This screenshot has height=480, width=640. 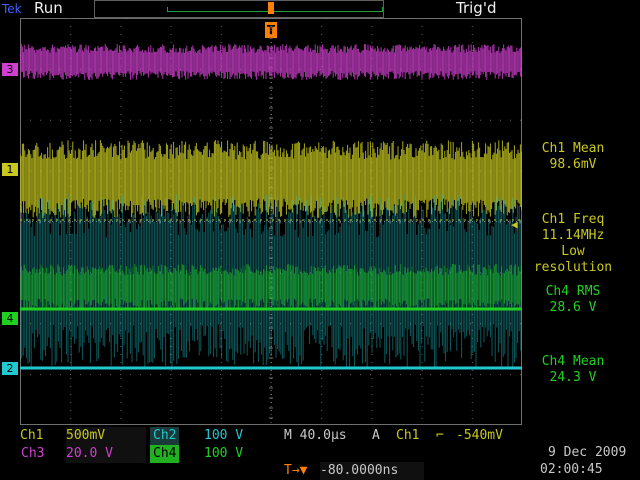 I want to click on ch1-scale: 500mV, so click(x=106, y=436).